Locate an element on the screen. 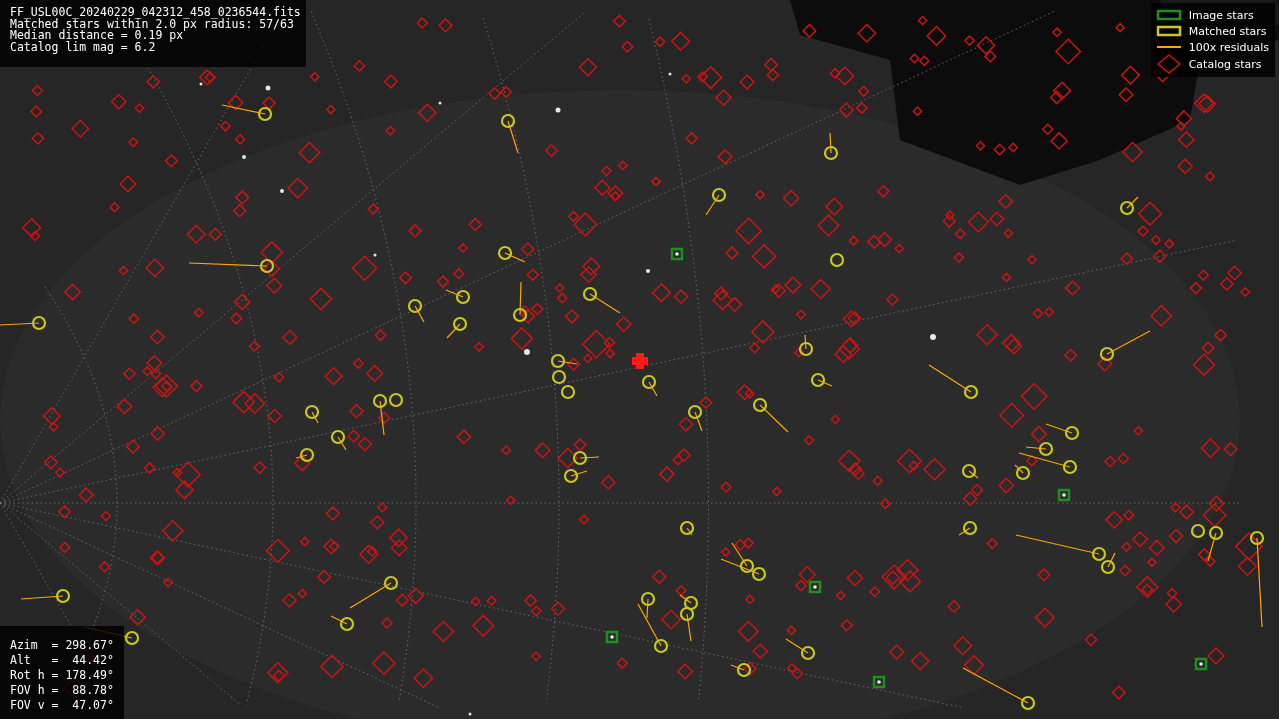 This screenshot has width=1279, height=719. info-line: Azim = 298.67° is located at coordinates (62, 645).